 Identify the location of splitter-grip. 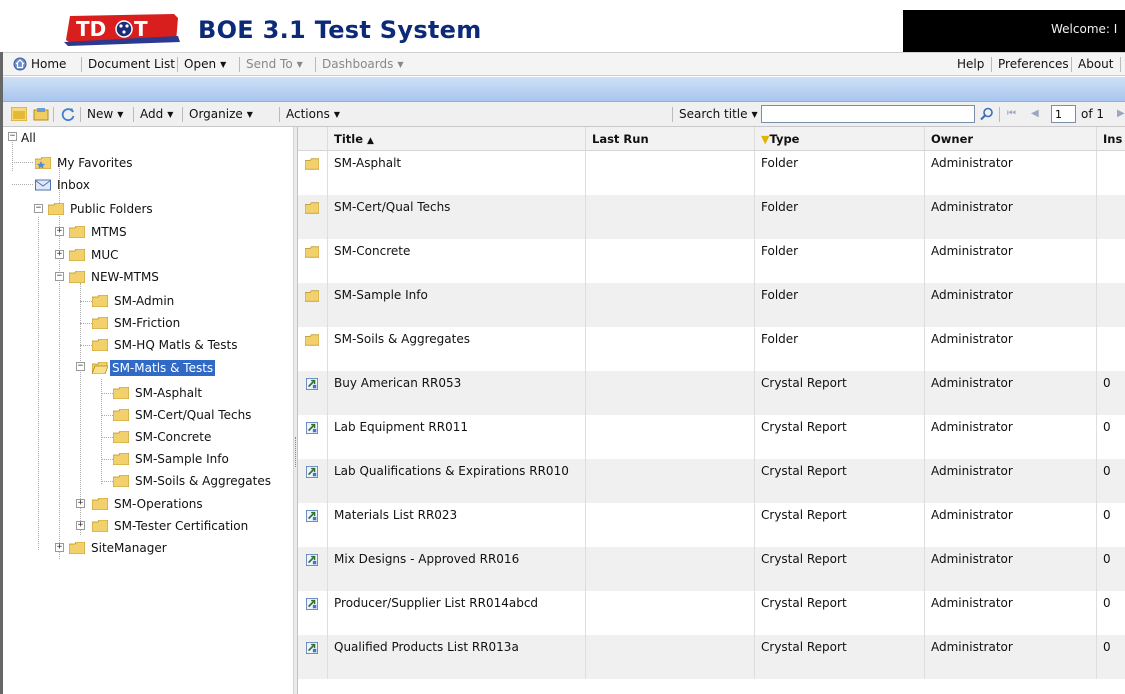
(296, 452).